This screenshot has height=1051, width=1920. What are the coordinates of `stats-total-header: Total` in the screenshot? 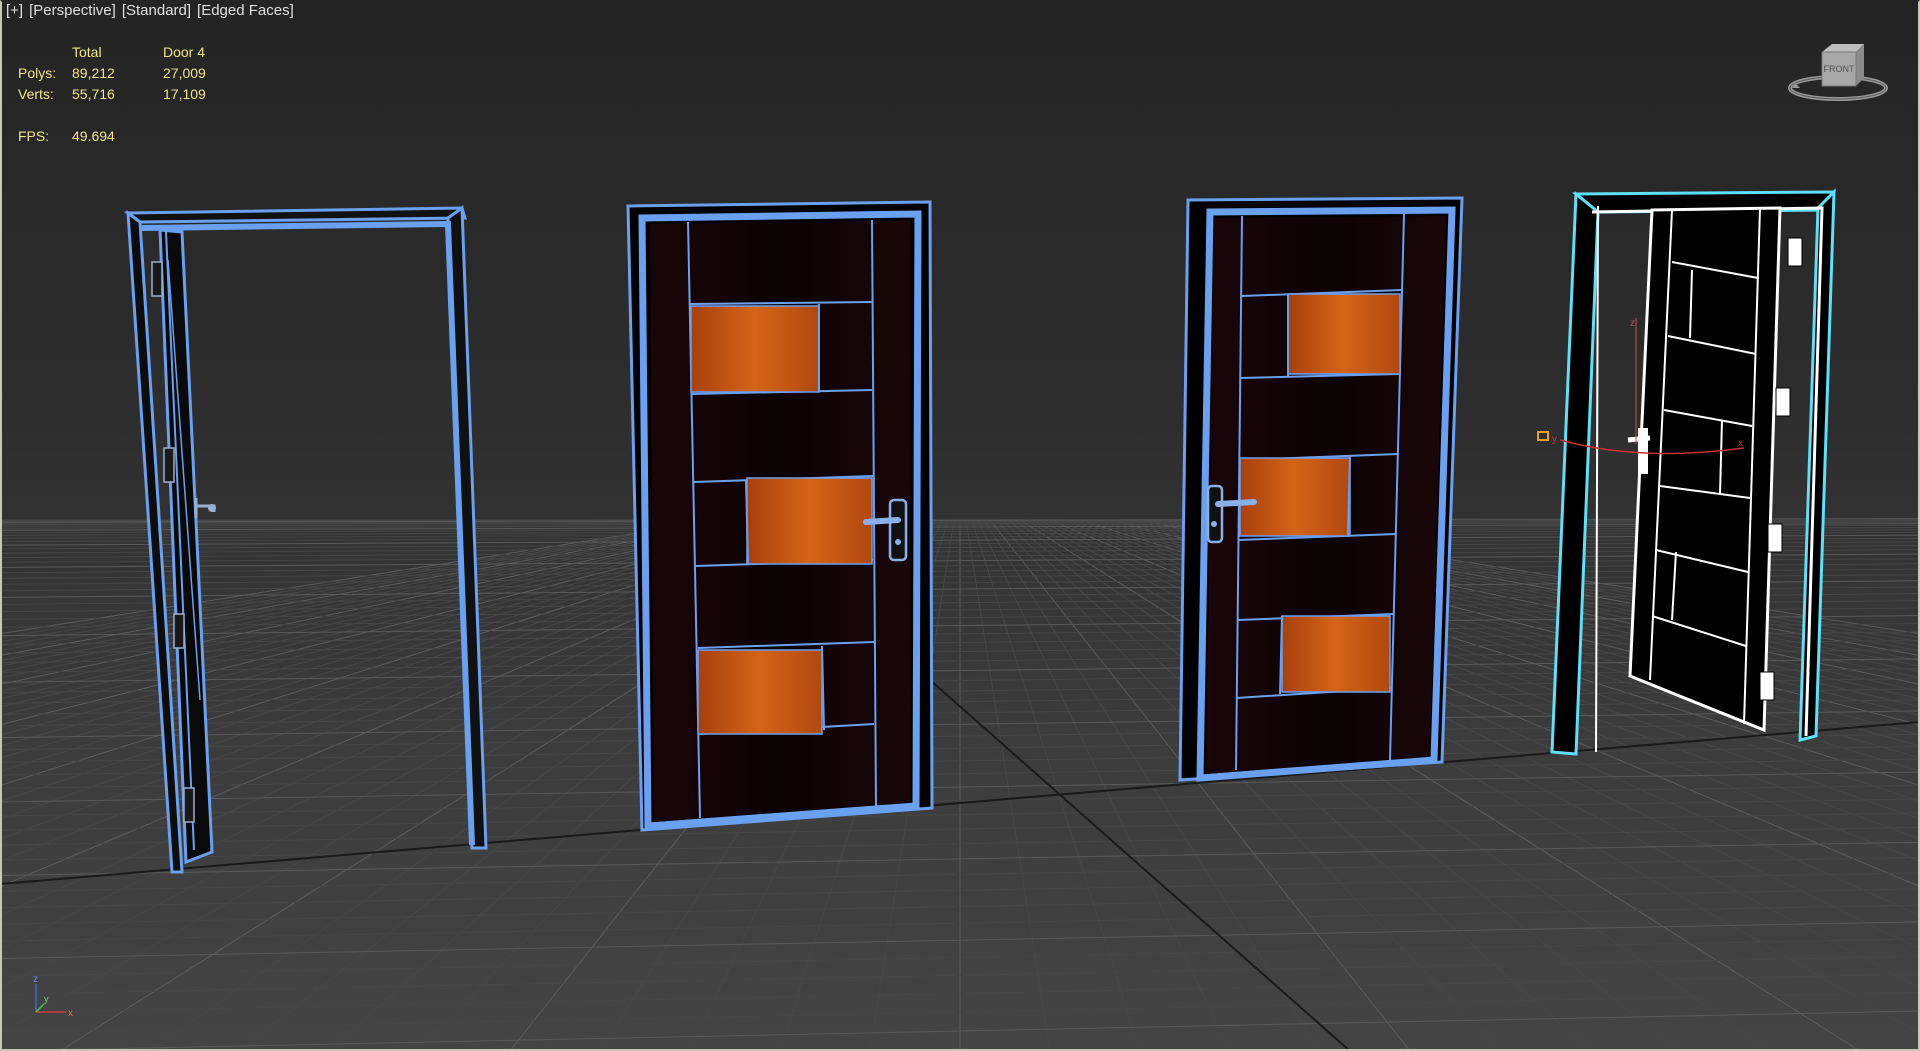 It's located at (87, 52).